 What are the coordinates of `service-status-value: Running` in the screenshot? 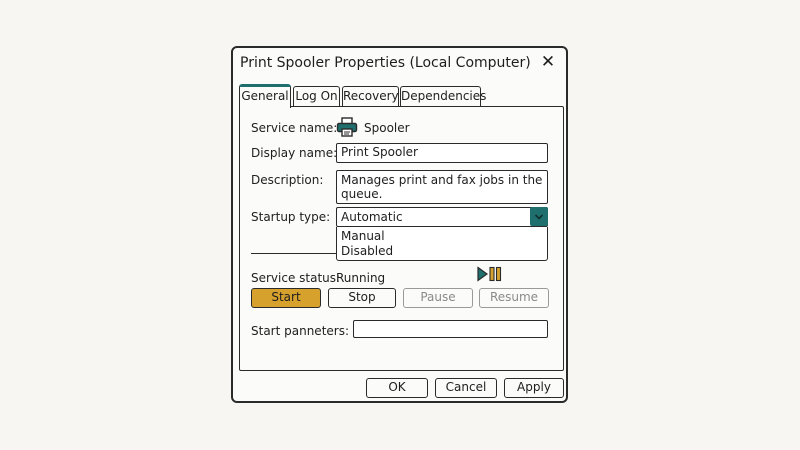 It's located at (361, 278).